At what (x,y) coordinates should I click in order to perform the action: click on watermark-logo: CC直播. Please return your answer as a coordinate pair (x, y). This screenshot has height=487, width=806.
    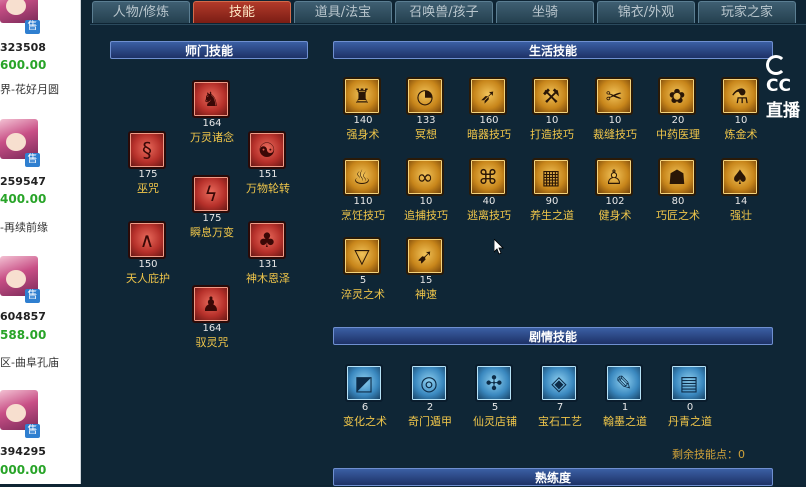
    Looking at the image, I should click on (786, 88).